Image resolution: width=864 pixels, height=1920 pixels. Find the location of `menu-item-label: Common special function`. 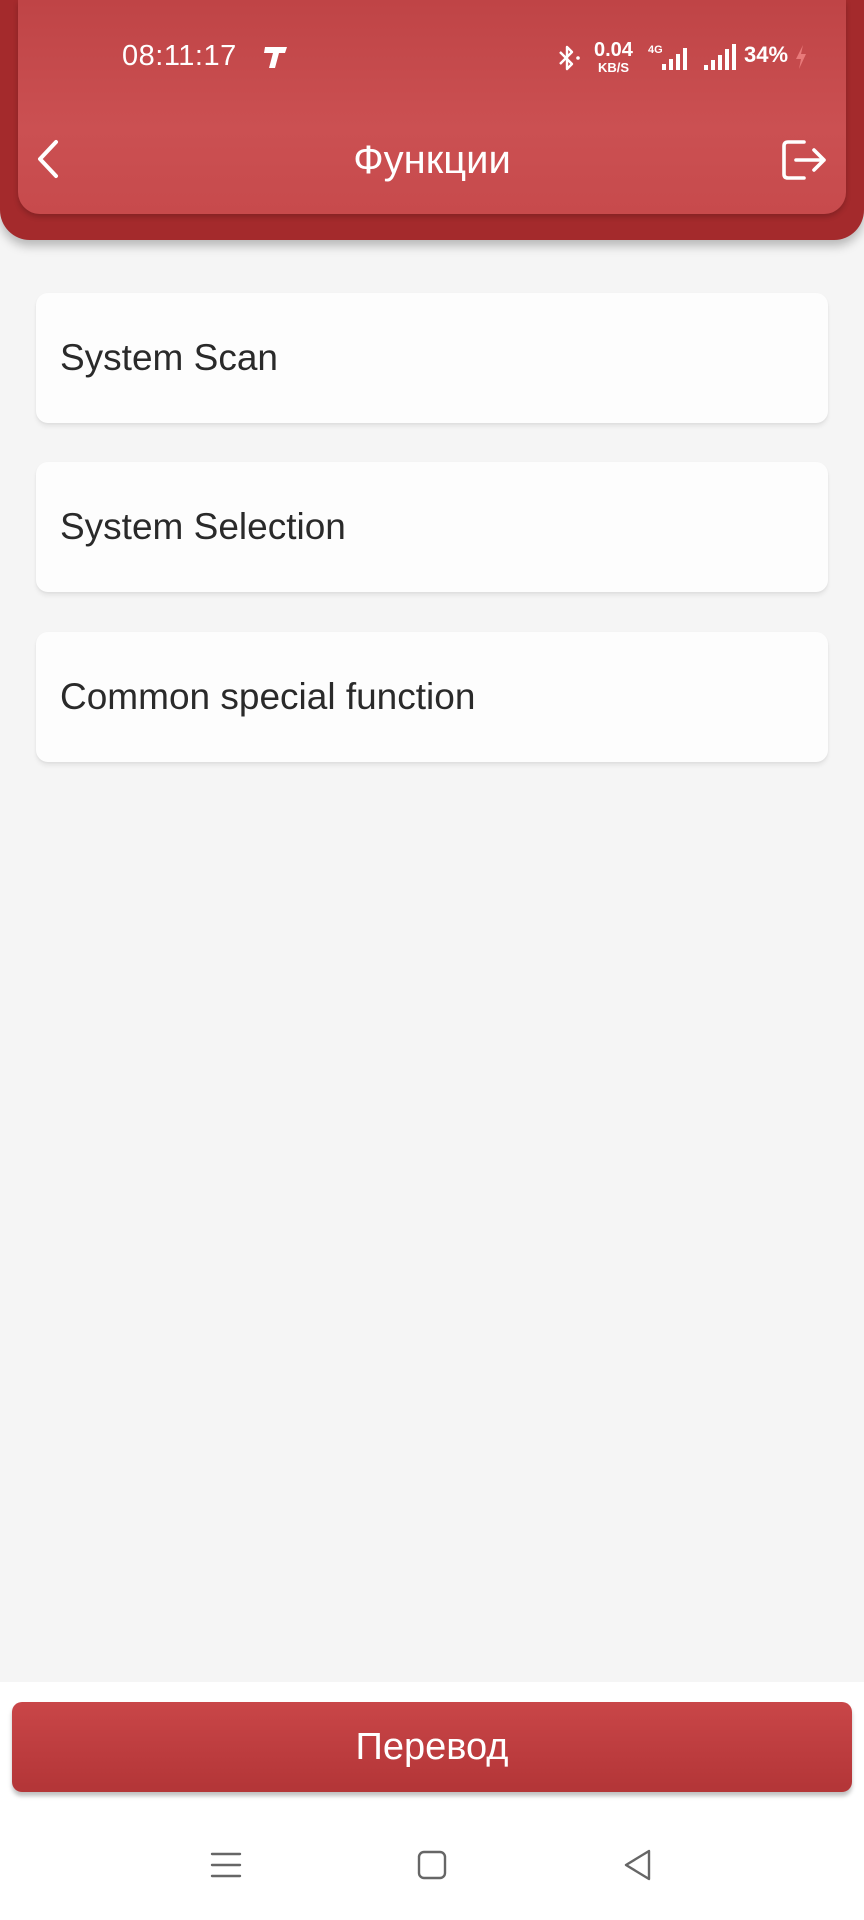

menu-item-label: Common special function is located at coordinates (268, 696).